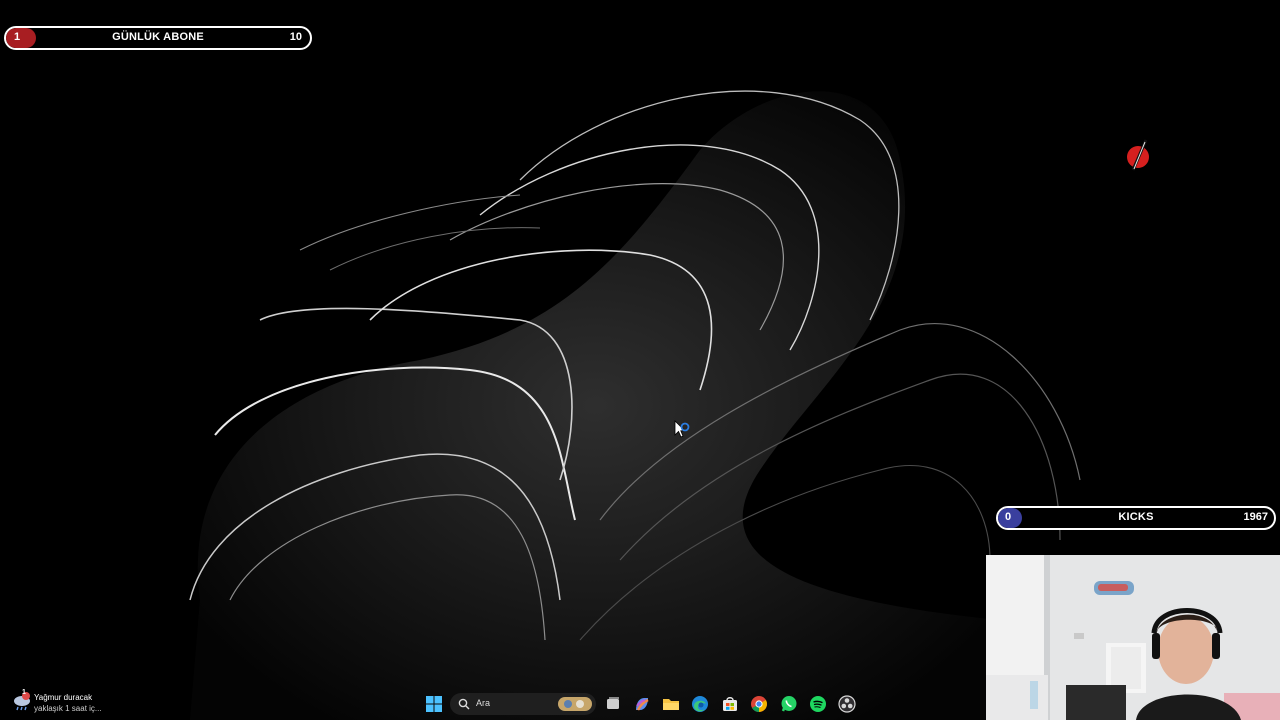 Image resolution: width=1280 pixels, height=720 pixels. I want to click on copilot-icon, so click(642, 704).